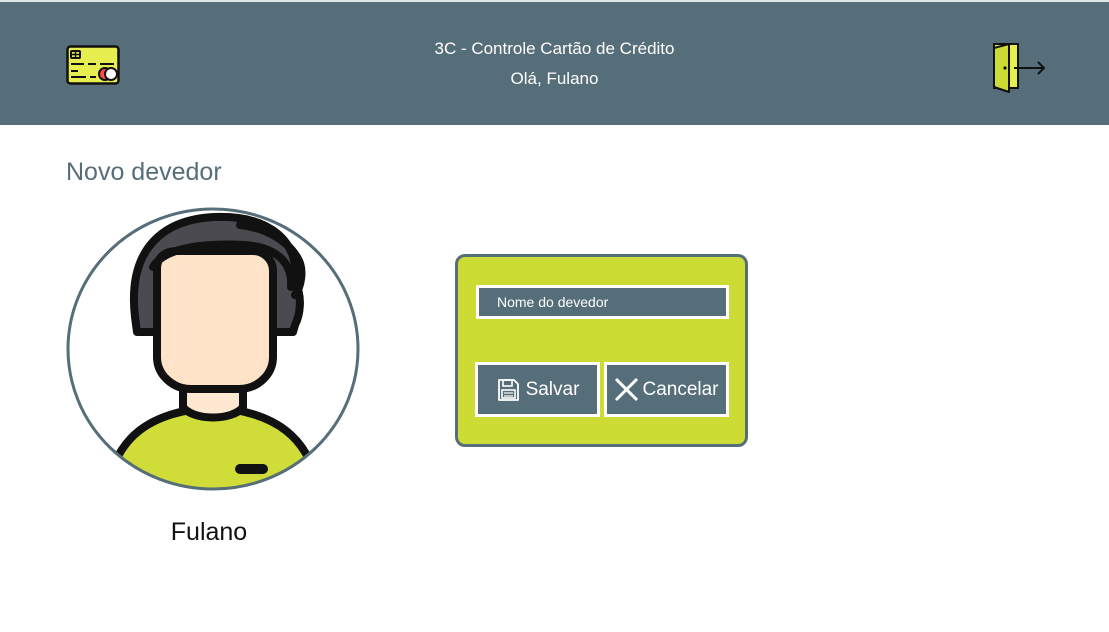 Image resolution: width=1109 pixels, height=632 pixels. Describe the element at coordinates (209, 532) in the screenshot. I see `user-name: Fulano` at that location.